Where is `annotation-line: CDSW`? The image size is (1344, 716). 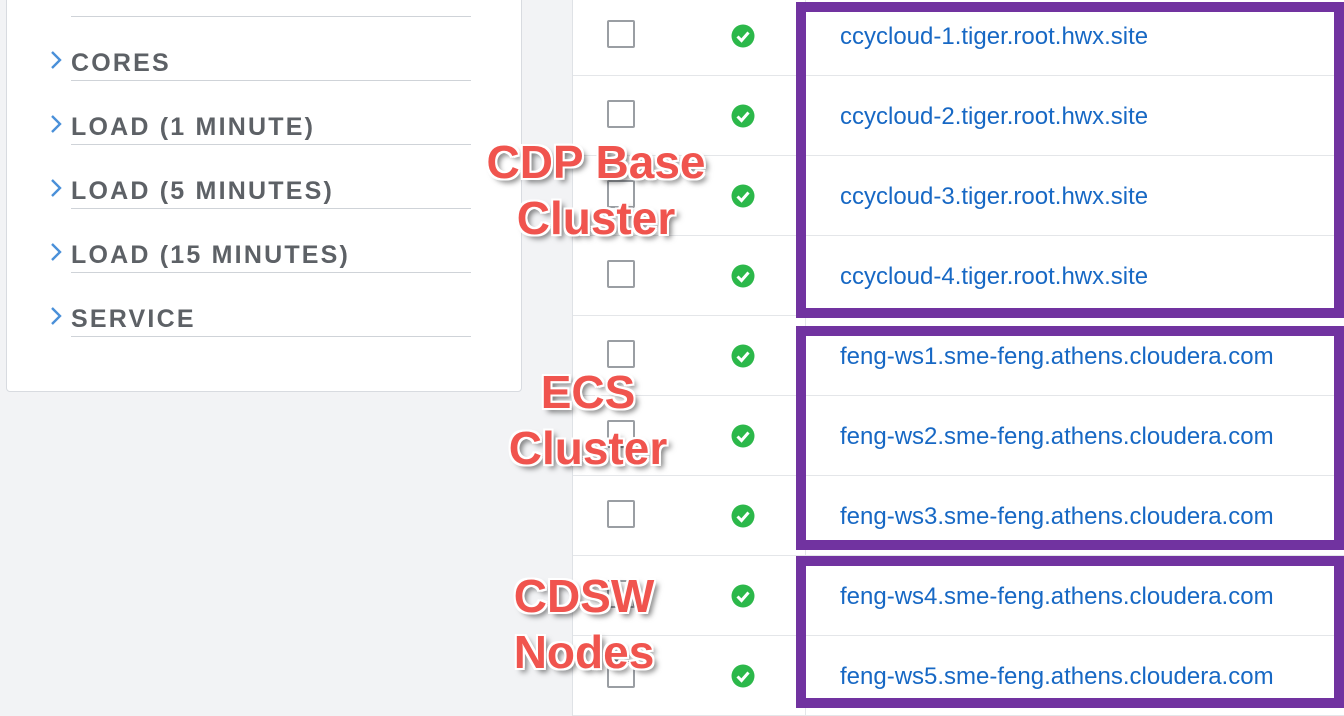 annotation-line: CDSW is located at coordinates (584, 596).